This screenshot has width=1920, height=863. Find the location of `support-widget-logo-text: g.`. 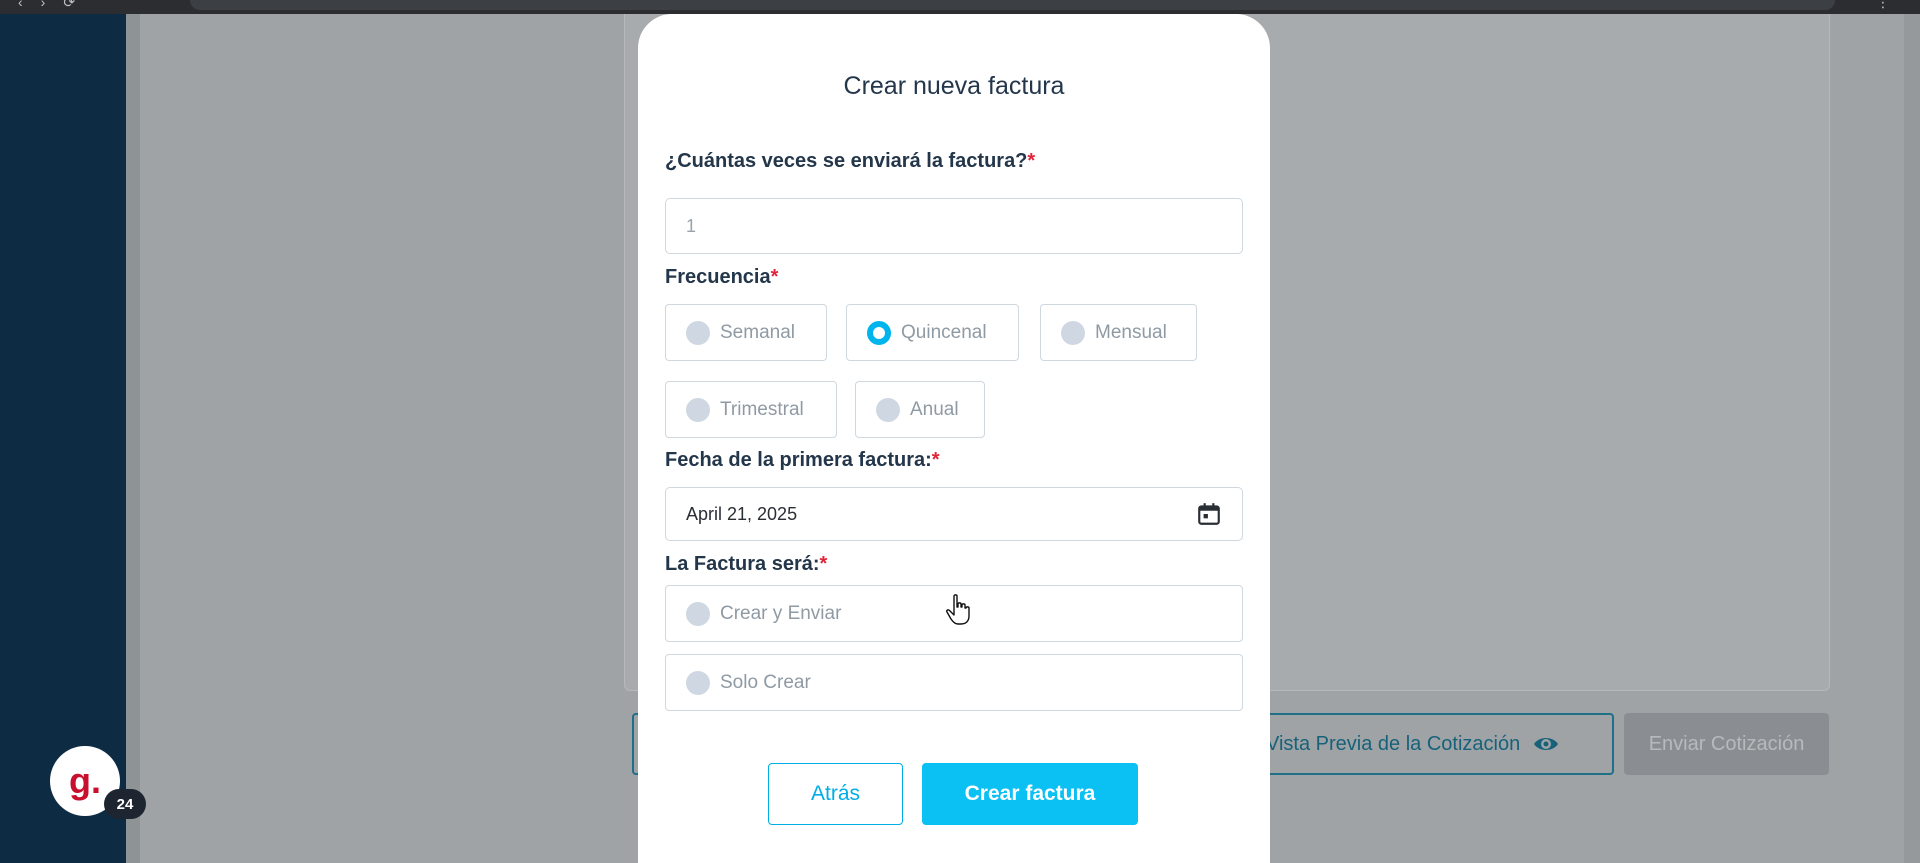

support-widget-logo-text: g. is located at coordinates (85, 780).